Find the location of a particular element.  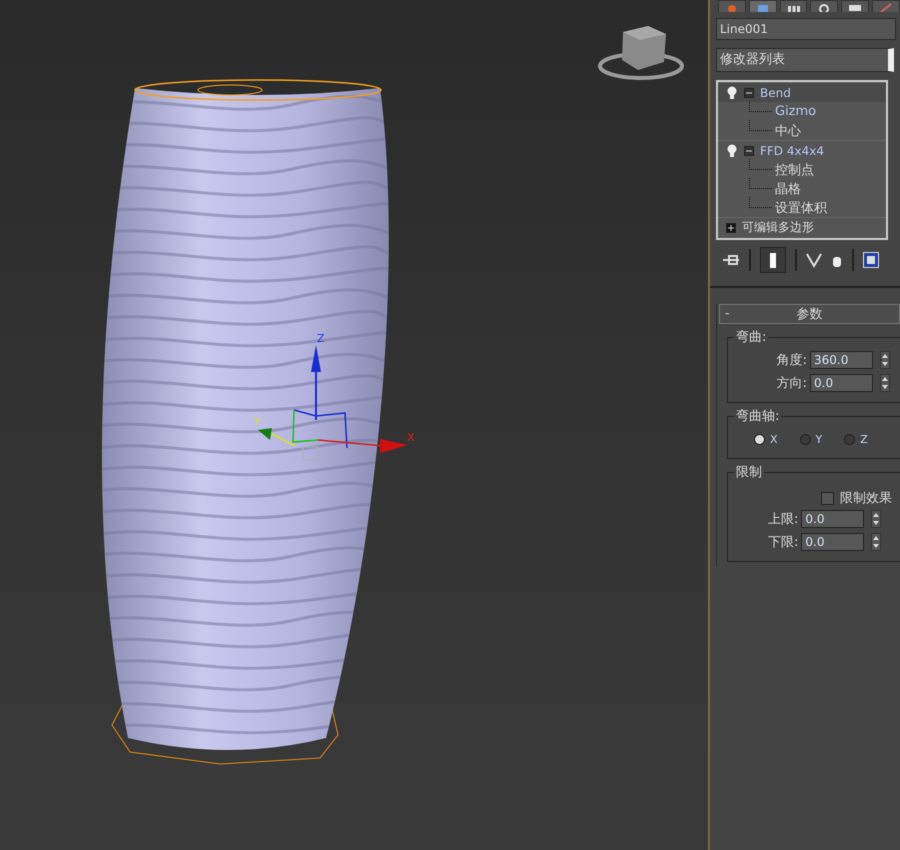

spinner-field: 360.0 is located at coordinates (841, 359).